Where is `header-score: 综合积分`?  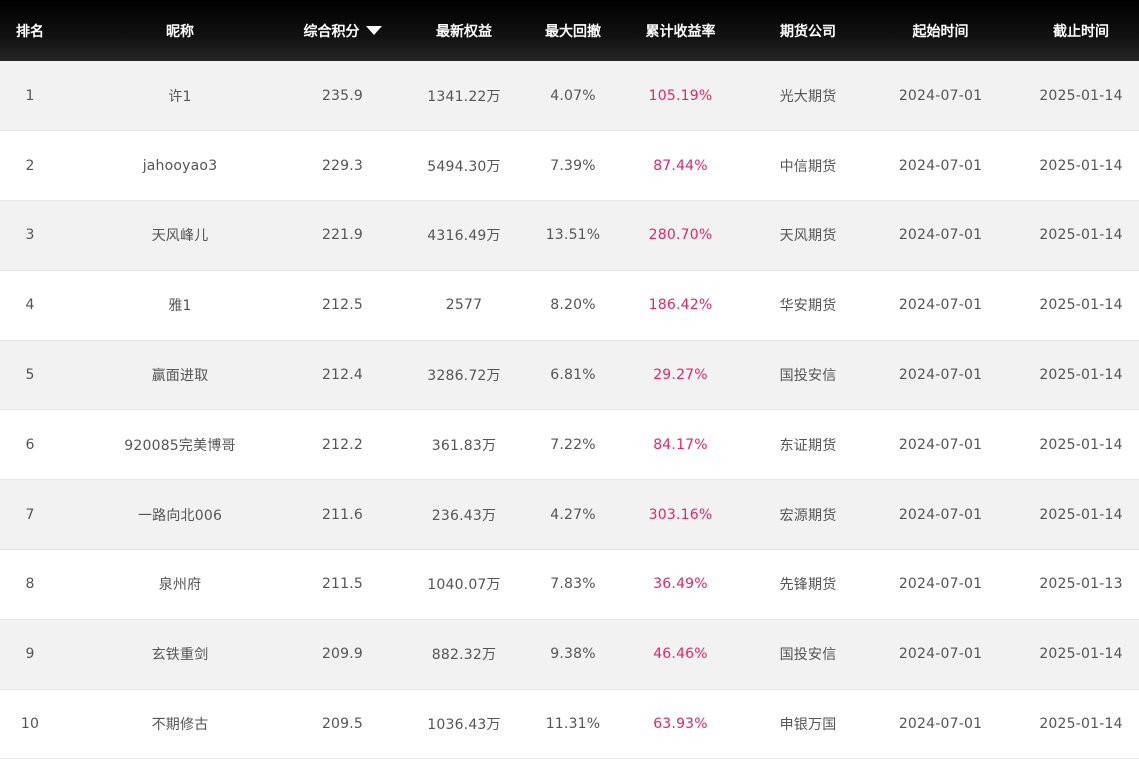
header-score: 综合积分 is located at coordinates (342, 30).